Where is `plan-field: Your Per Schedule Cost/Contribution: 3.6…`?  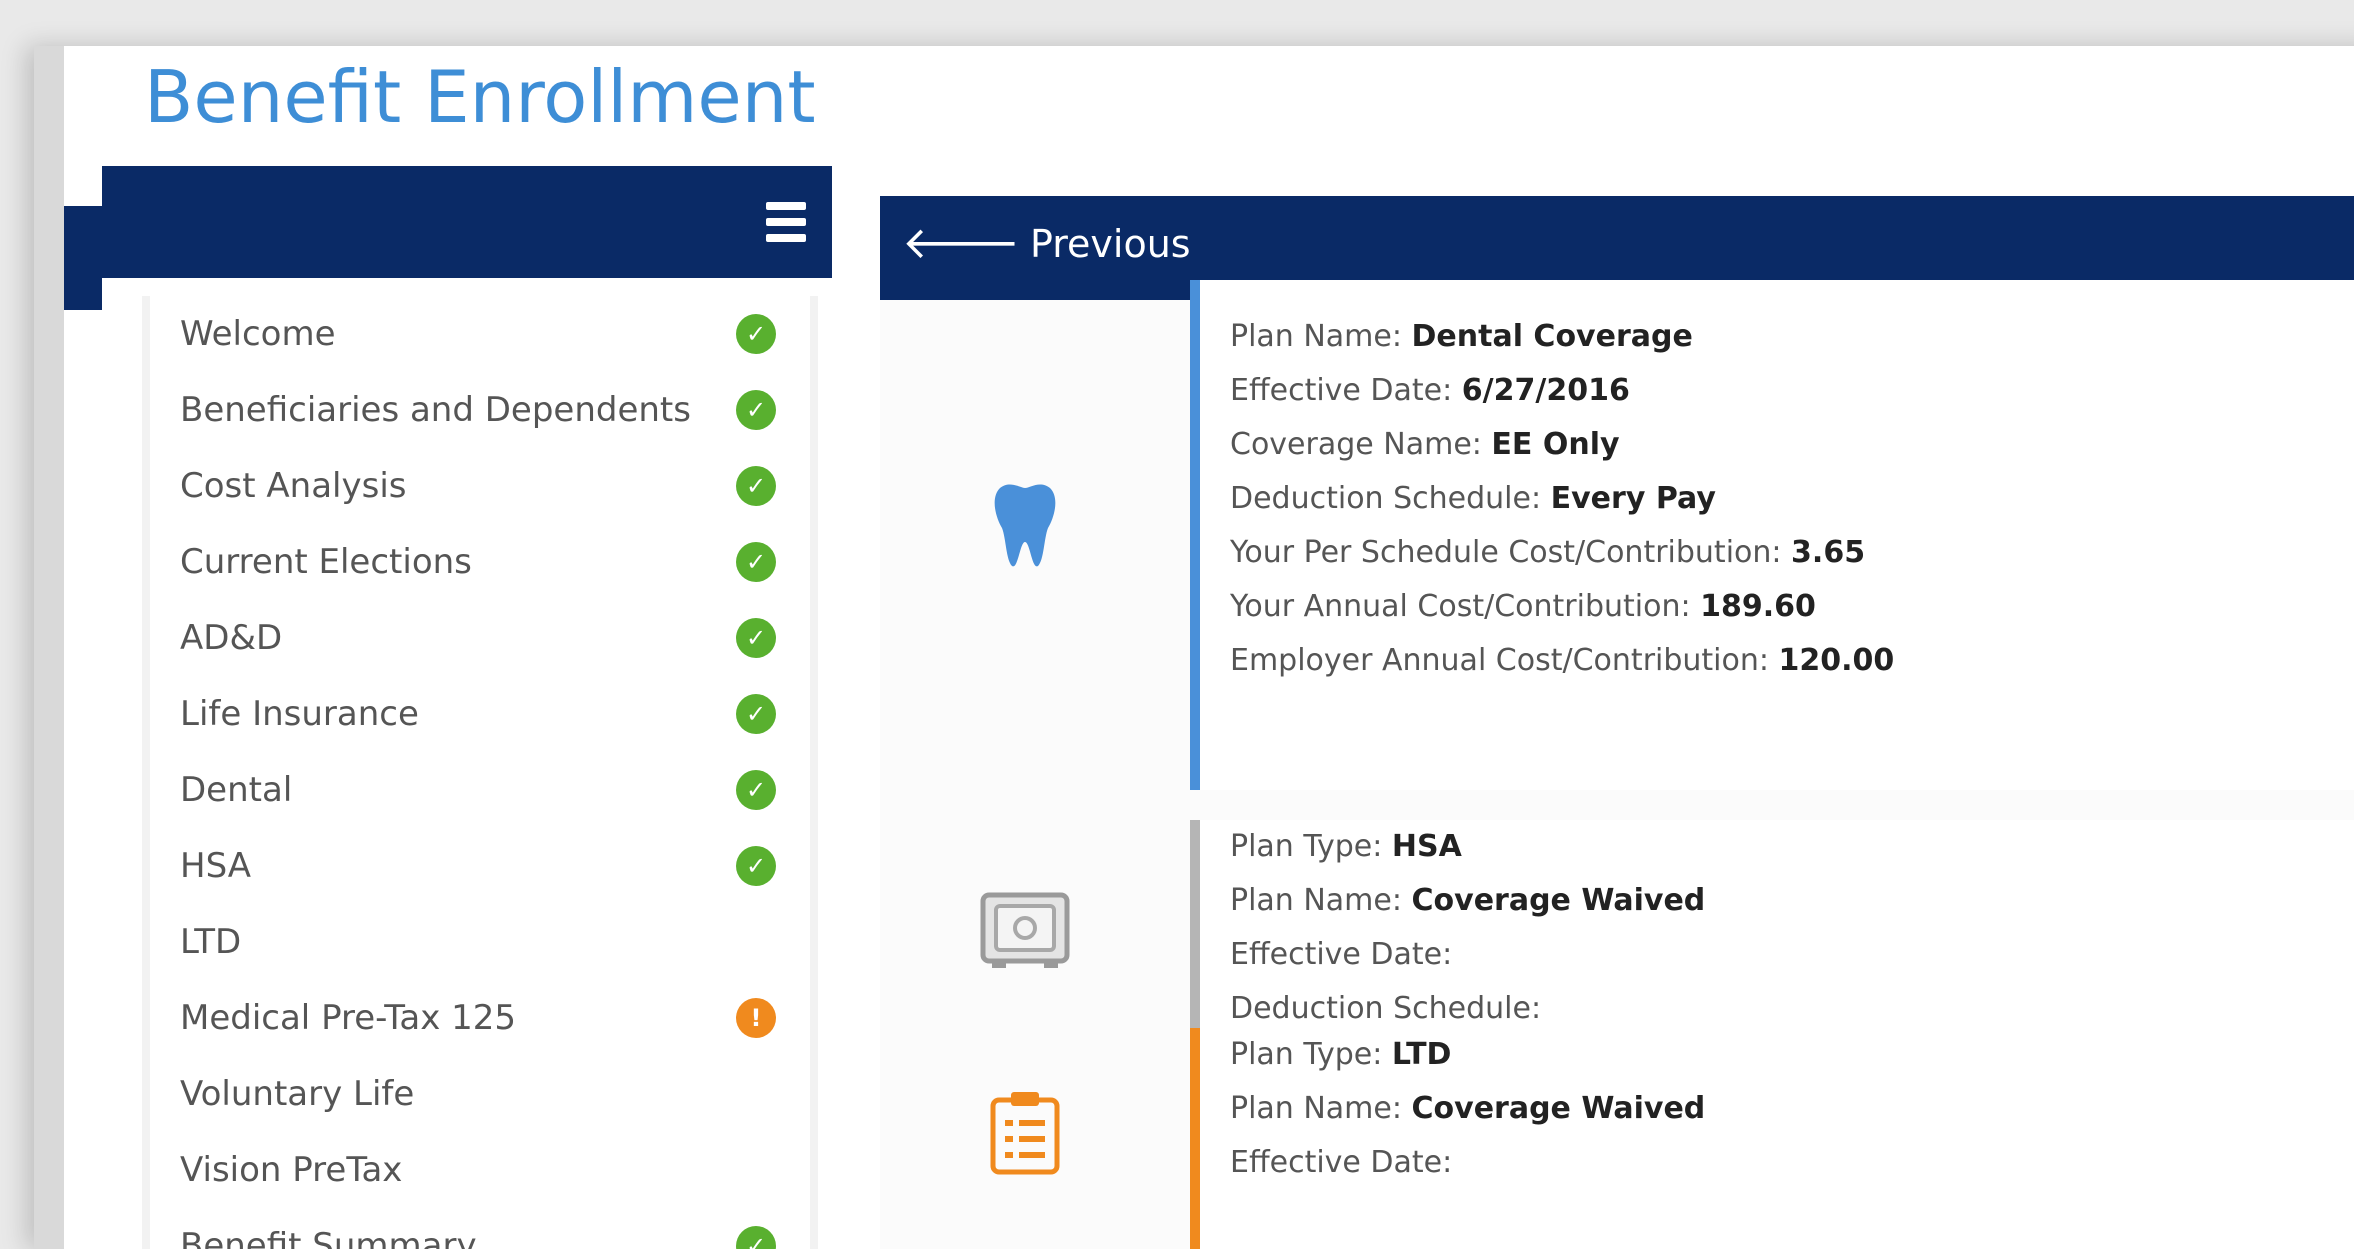
plan-field: Your Per Schedule Cost/Contribution: 3.6… is located at coordinates (1792, 553).